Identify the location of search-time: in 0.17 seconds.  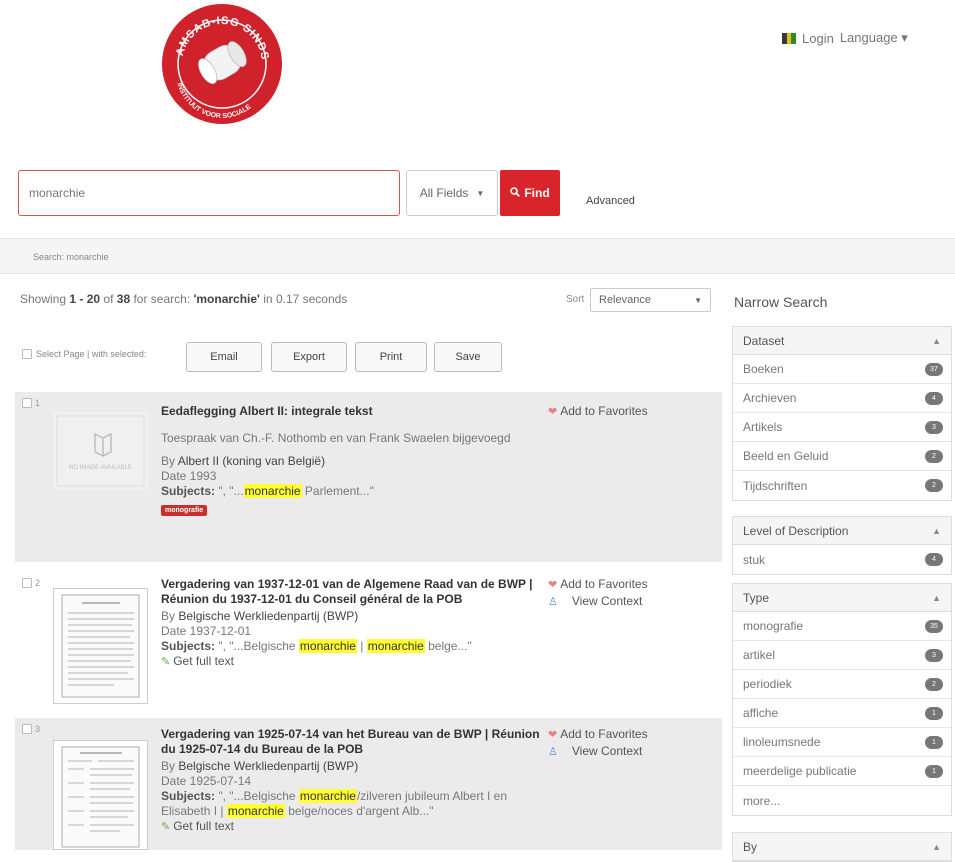
(305, 299).